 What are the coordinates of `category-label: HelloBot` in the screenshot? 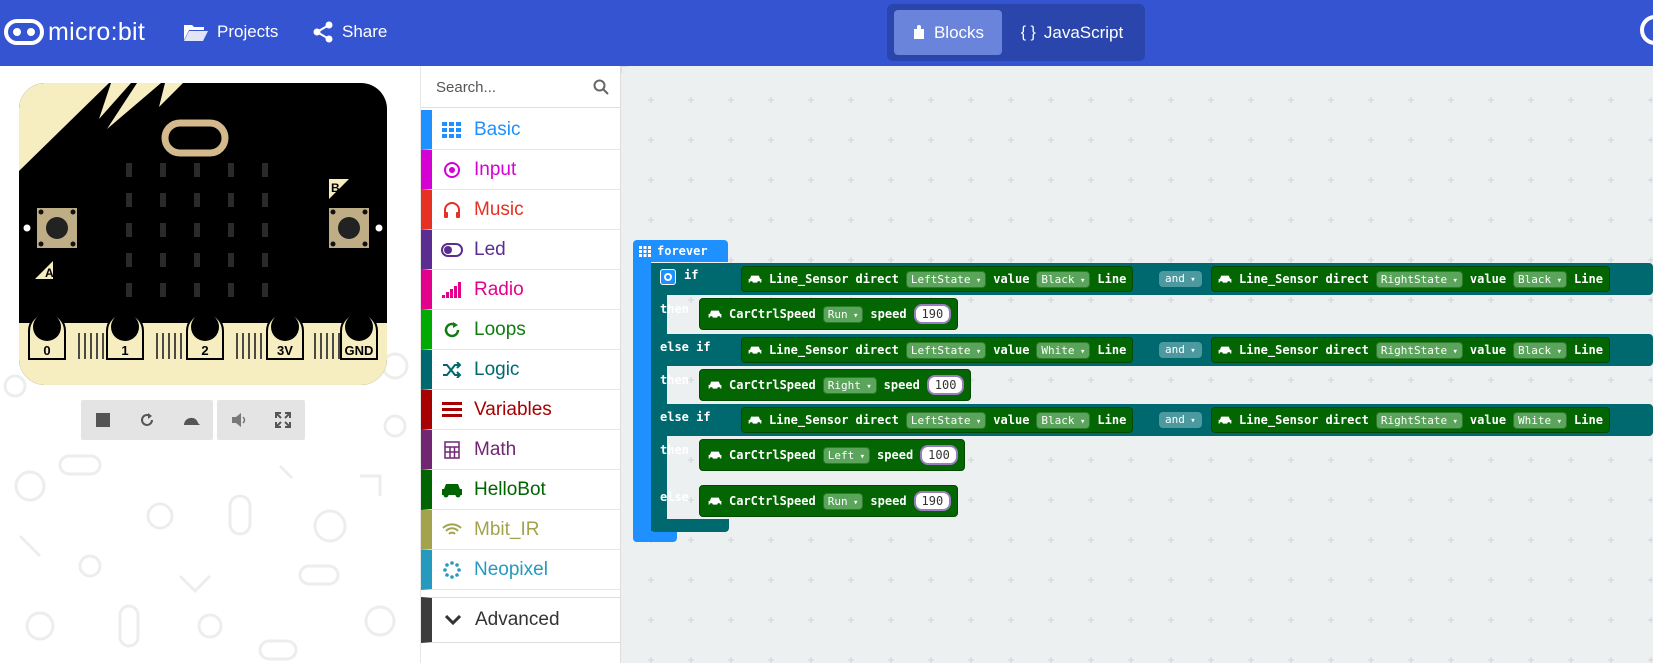 It's located at (510, 489).